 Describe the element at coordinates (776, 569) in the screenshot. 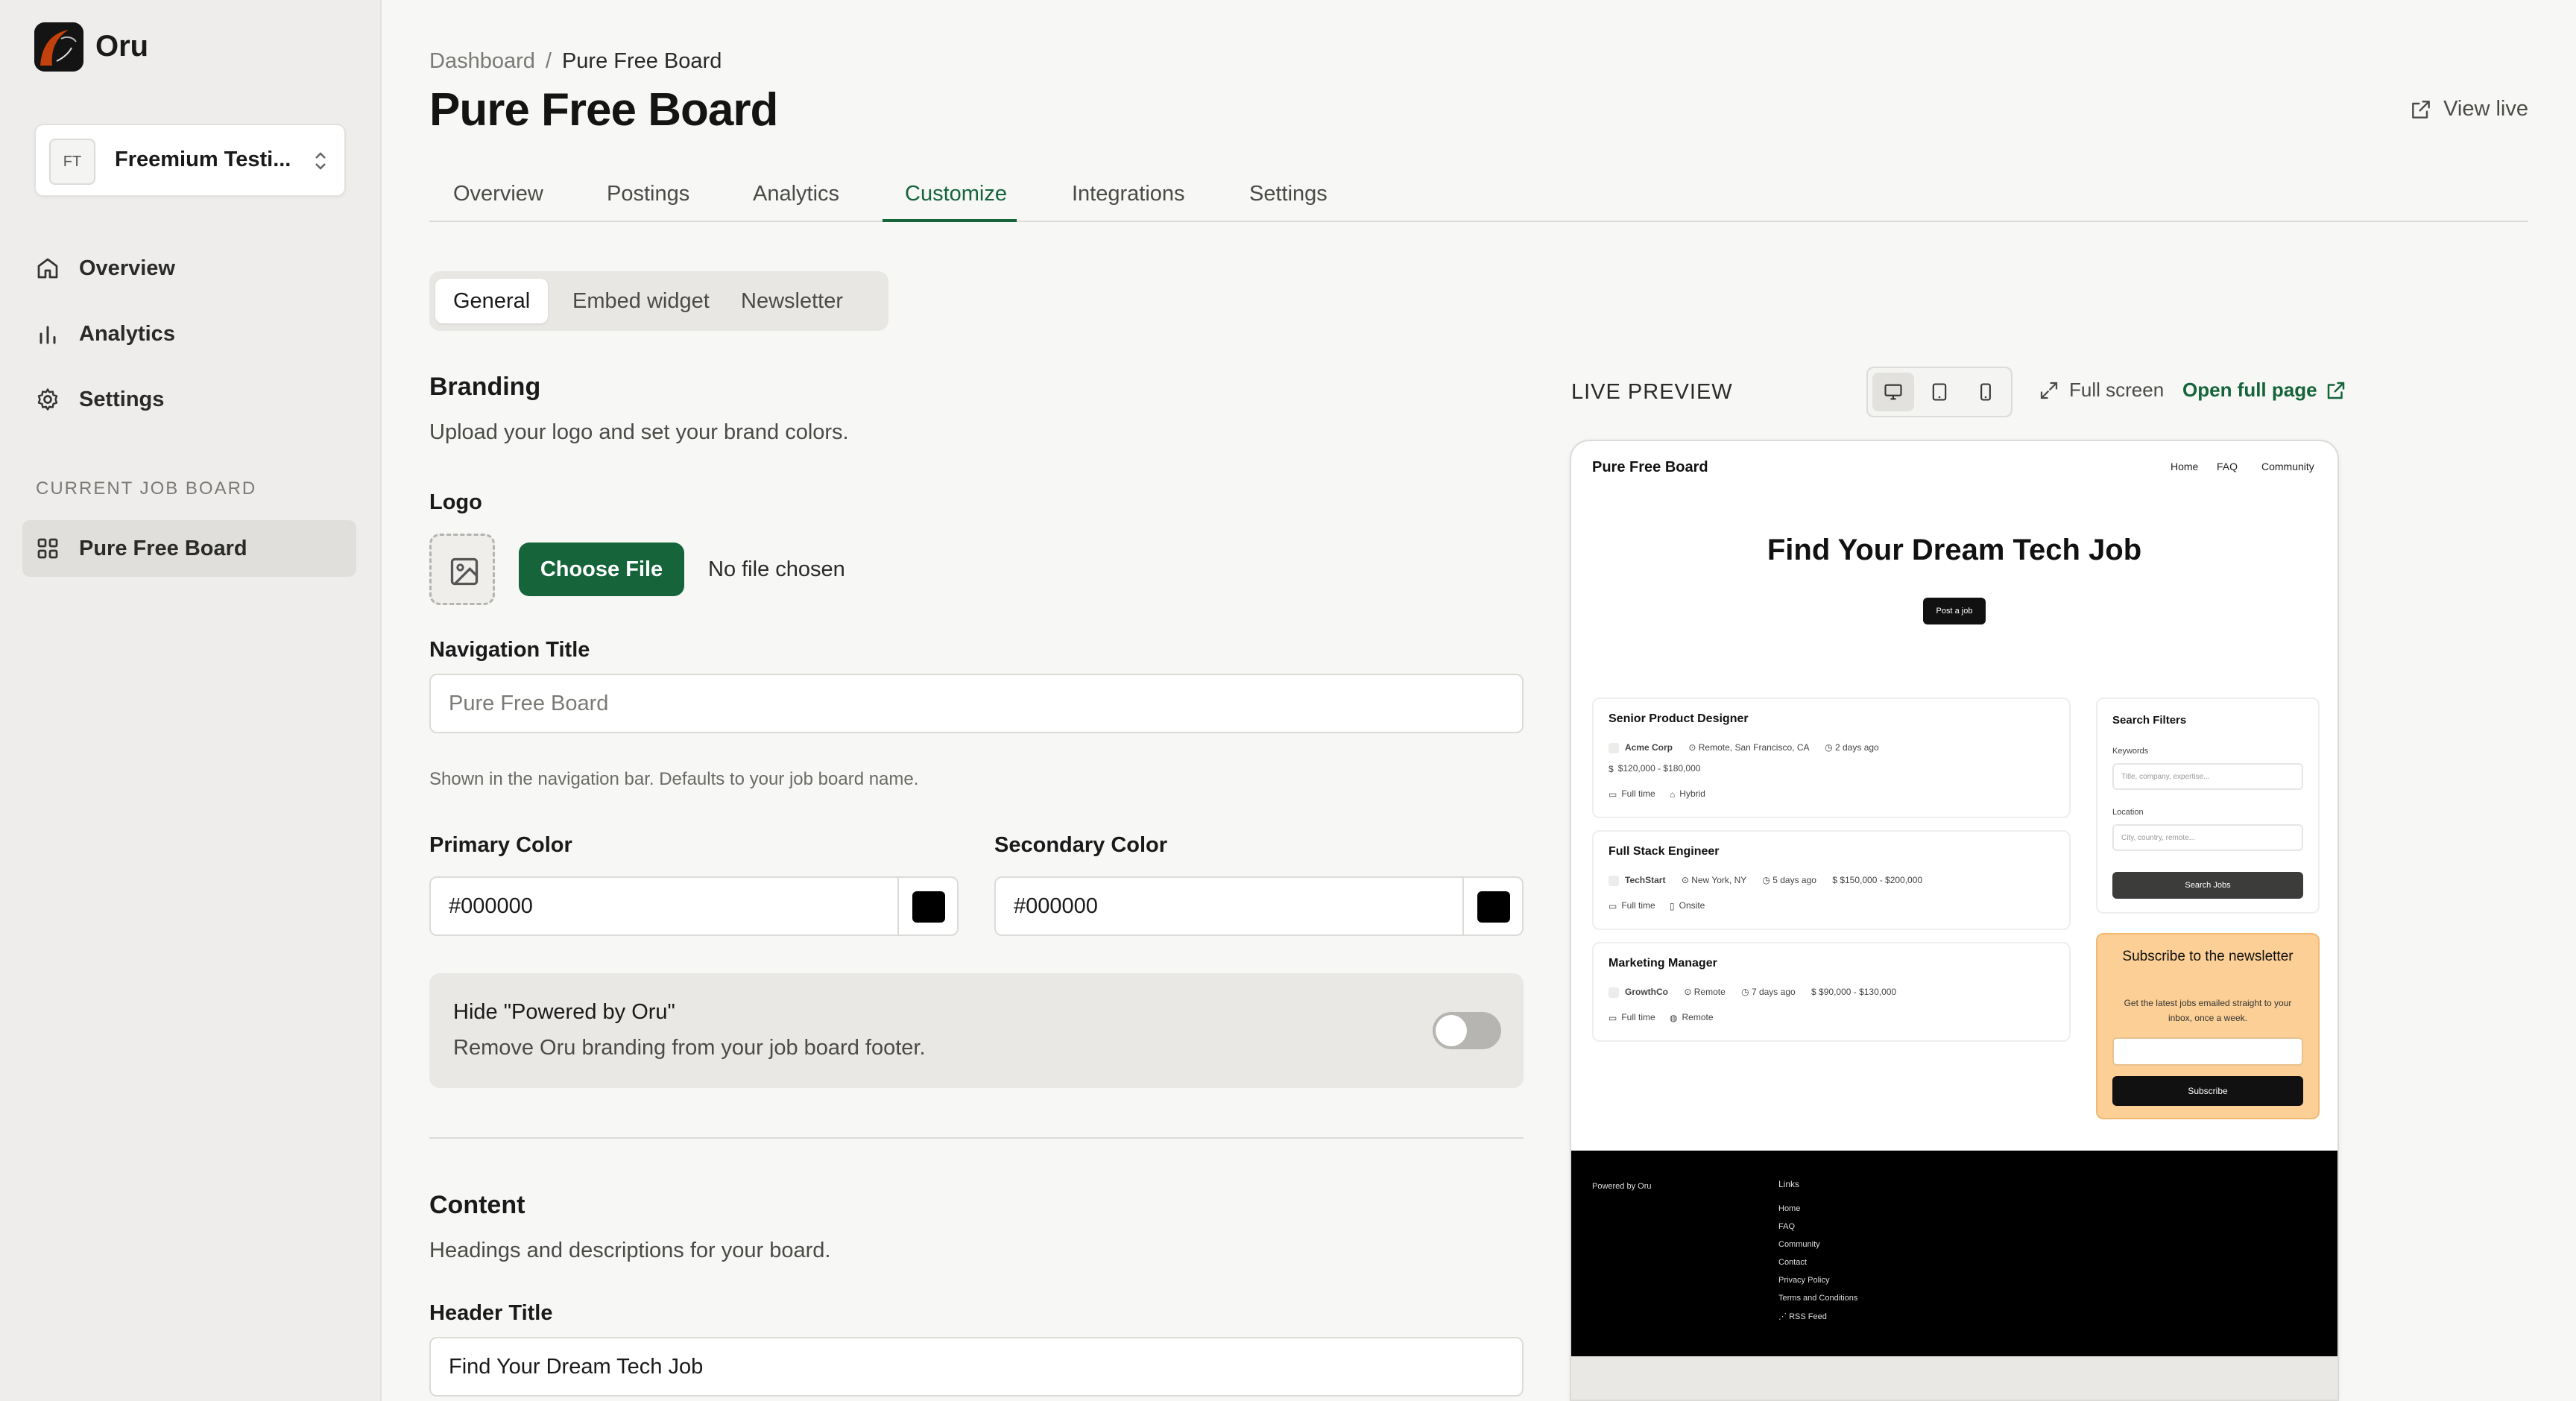

I see `file-status: No file chosen` at that location.